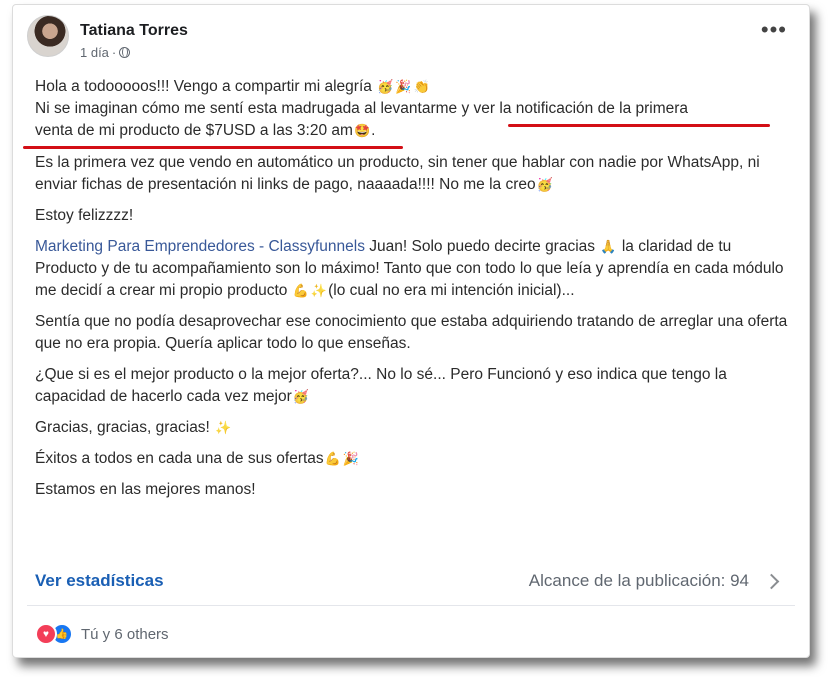 The image size is (835, 677). I want to click on paragraph-3: Estoy felizzzz!, so click(84, 215).